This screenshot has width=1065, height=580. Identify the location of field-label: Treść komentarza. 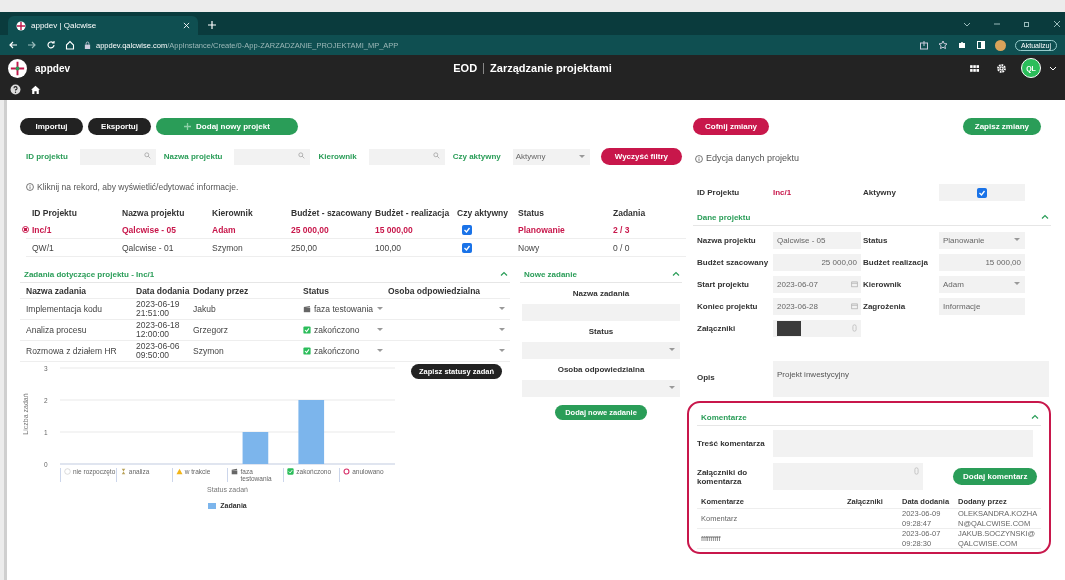
(731, 443).